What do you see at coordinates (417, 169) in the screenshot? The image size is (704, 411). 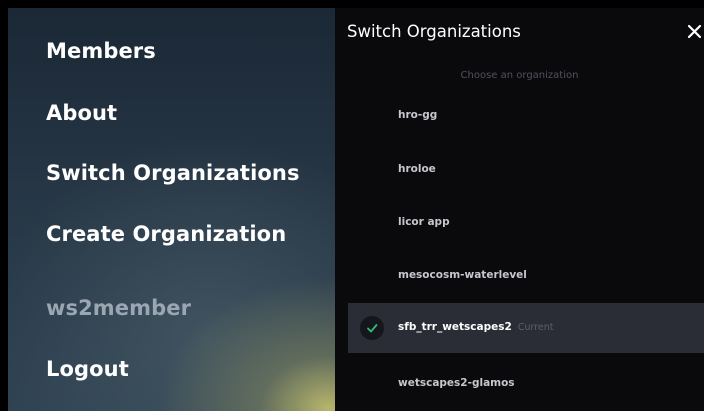 I see `organization-name: hroloe` at bounding box center [417, 169].